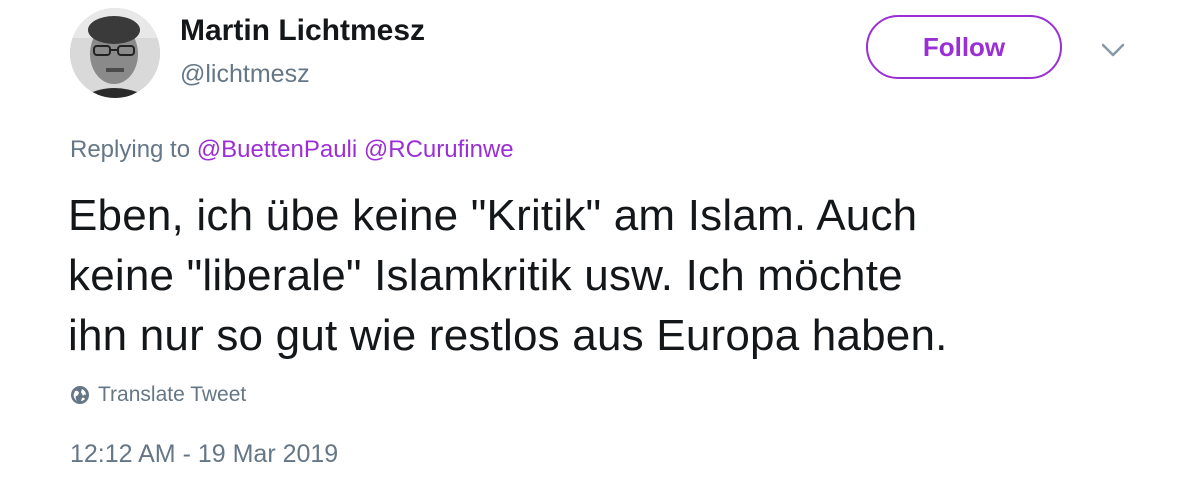 The width and height of the screenshot is (1200, 498). What do you see at coordinates (172, 394) in the screenshot?
I see `translate-label: Translate Tweet` at bounding box center [172, 394].